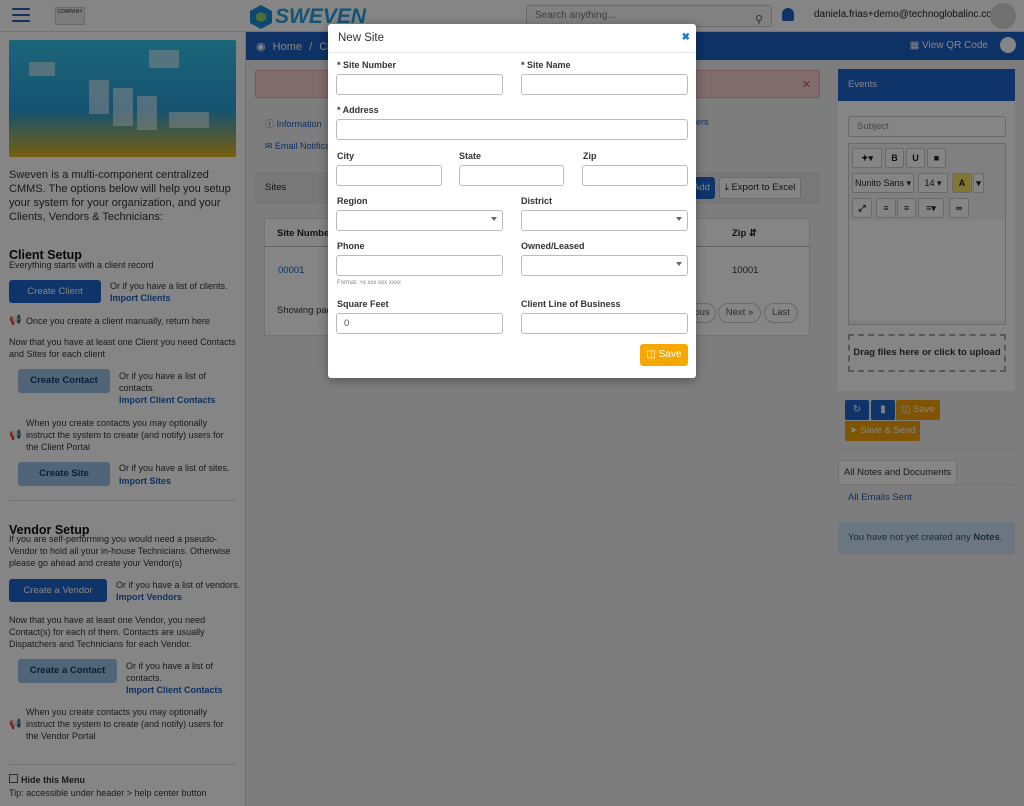 This screenshot has width=1024, height=806. I want to click on save-button: ◫ Save, so click(664, 355).